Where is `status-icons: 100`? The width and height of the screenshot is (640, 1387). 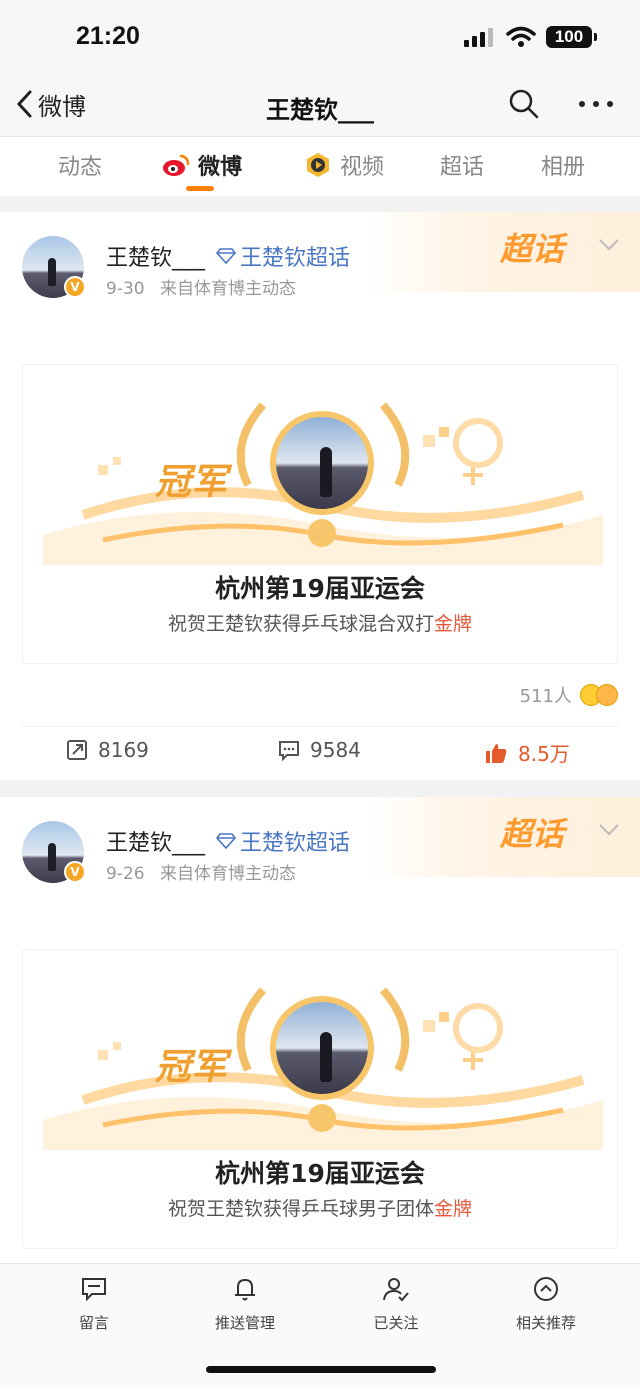 status-icons: 100 is located at coordinates (530, 37).